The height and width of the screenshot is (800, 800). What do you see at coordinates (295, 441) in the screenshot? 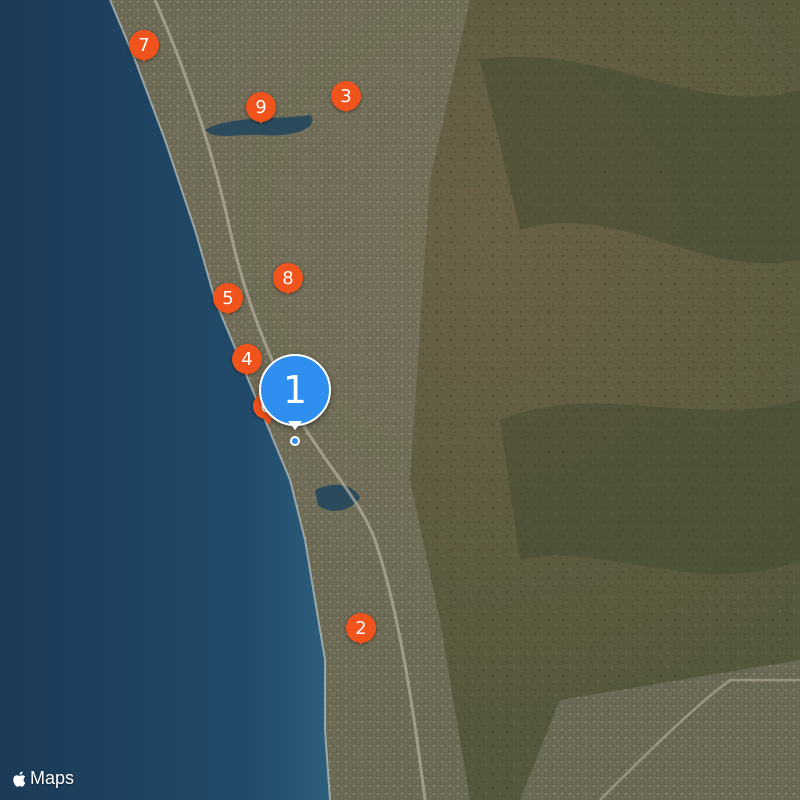
I see `location-dot` at bounding box center [295, 441].